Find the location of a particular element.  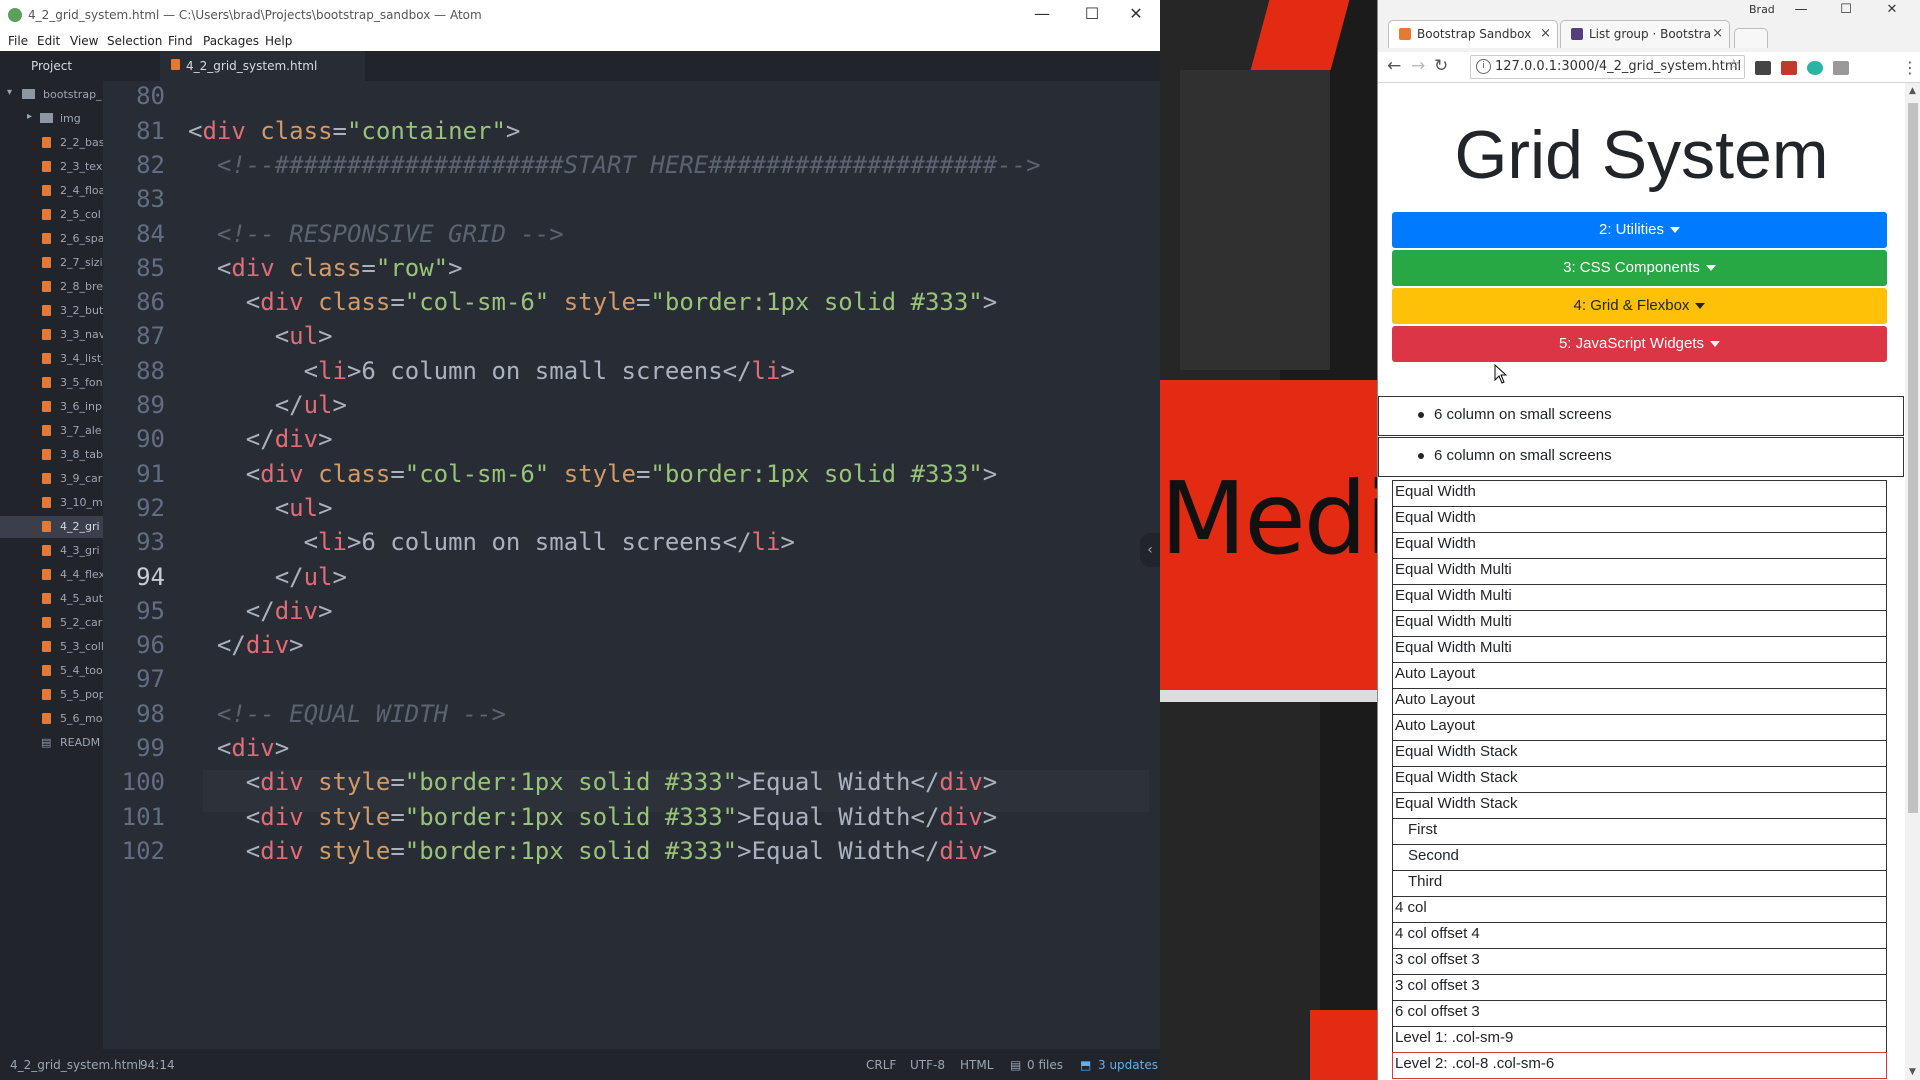

tree-file: 4_2_gri is located at coordinates (51, 527).